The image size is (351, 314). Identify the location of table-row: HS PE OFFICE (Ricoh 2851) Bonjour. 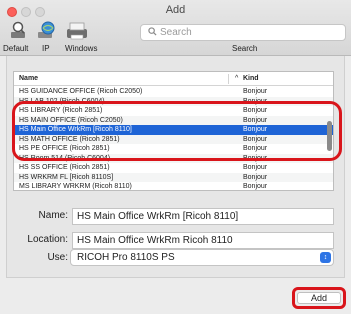
(173, 149).